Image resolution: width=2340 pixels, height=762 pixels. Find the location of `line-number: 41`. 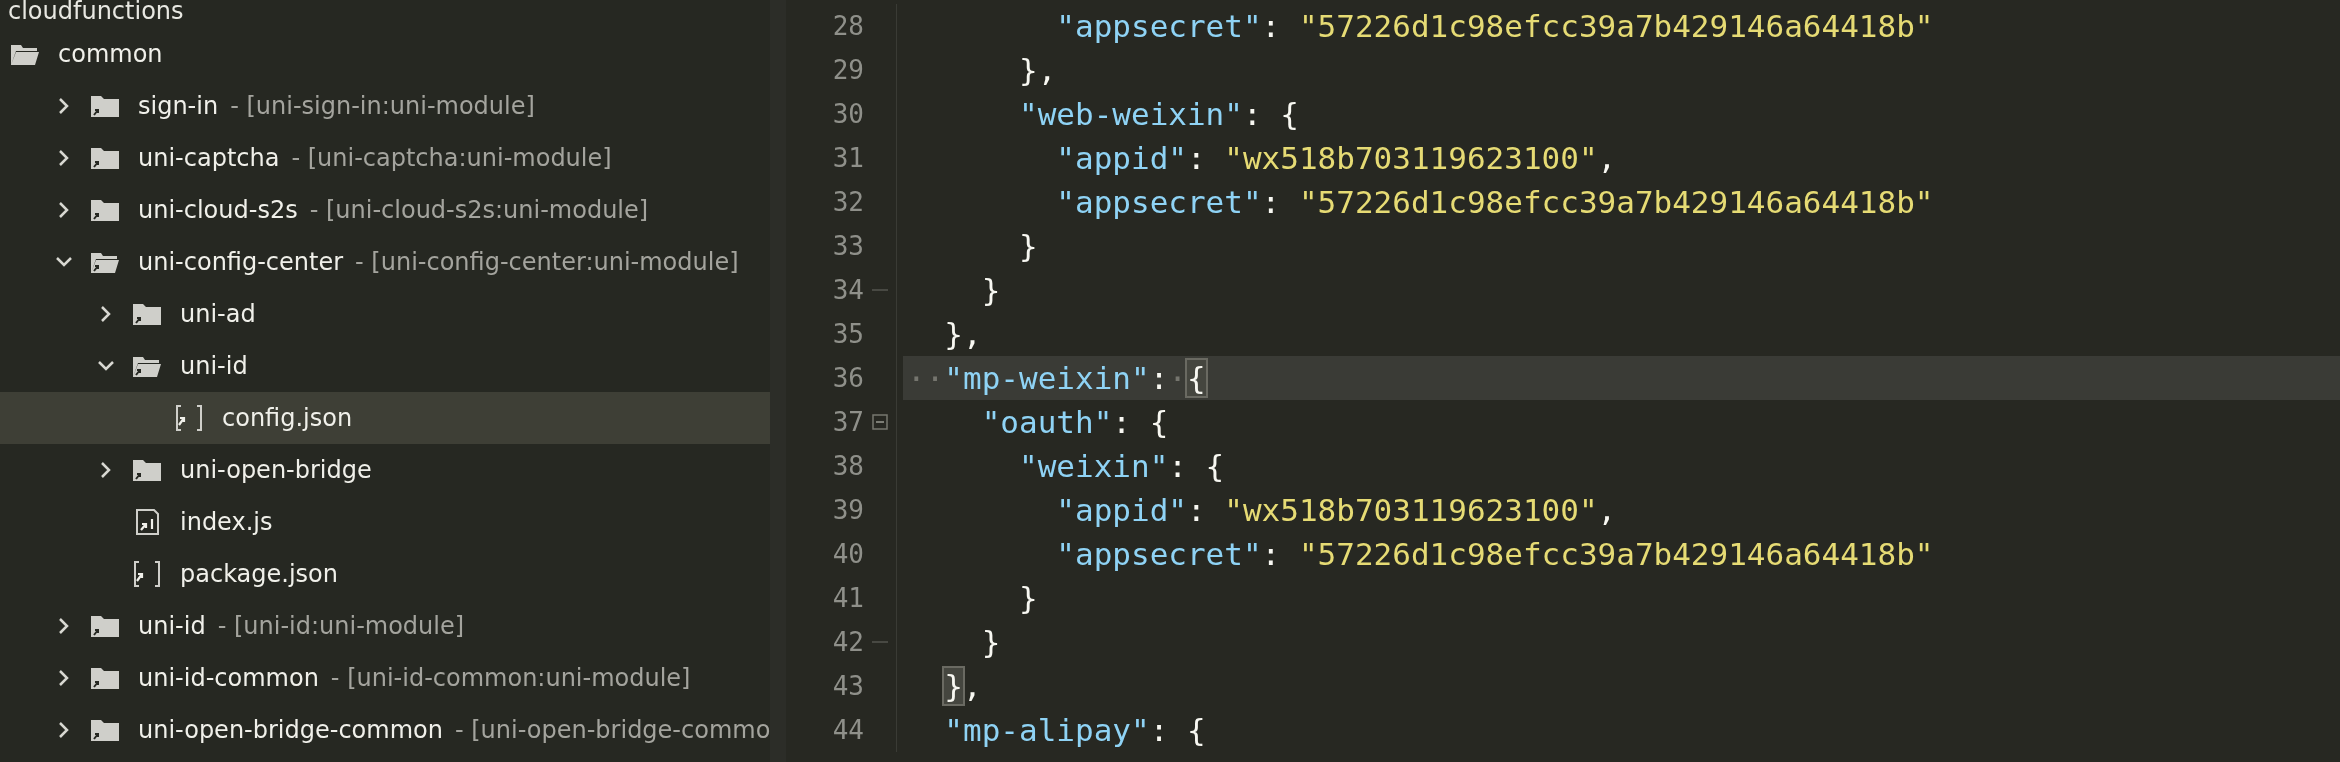

line-number: 41 is located at coordinates (847, 598).